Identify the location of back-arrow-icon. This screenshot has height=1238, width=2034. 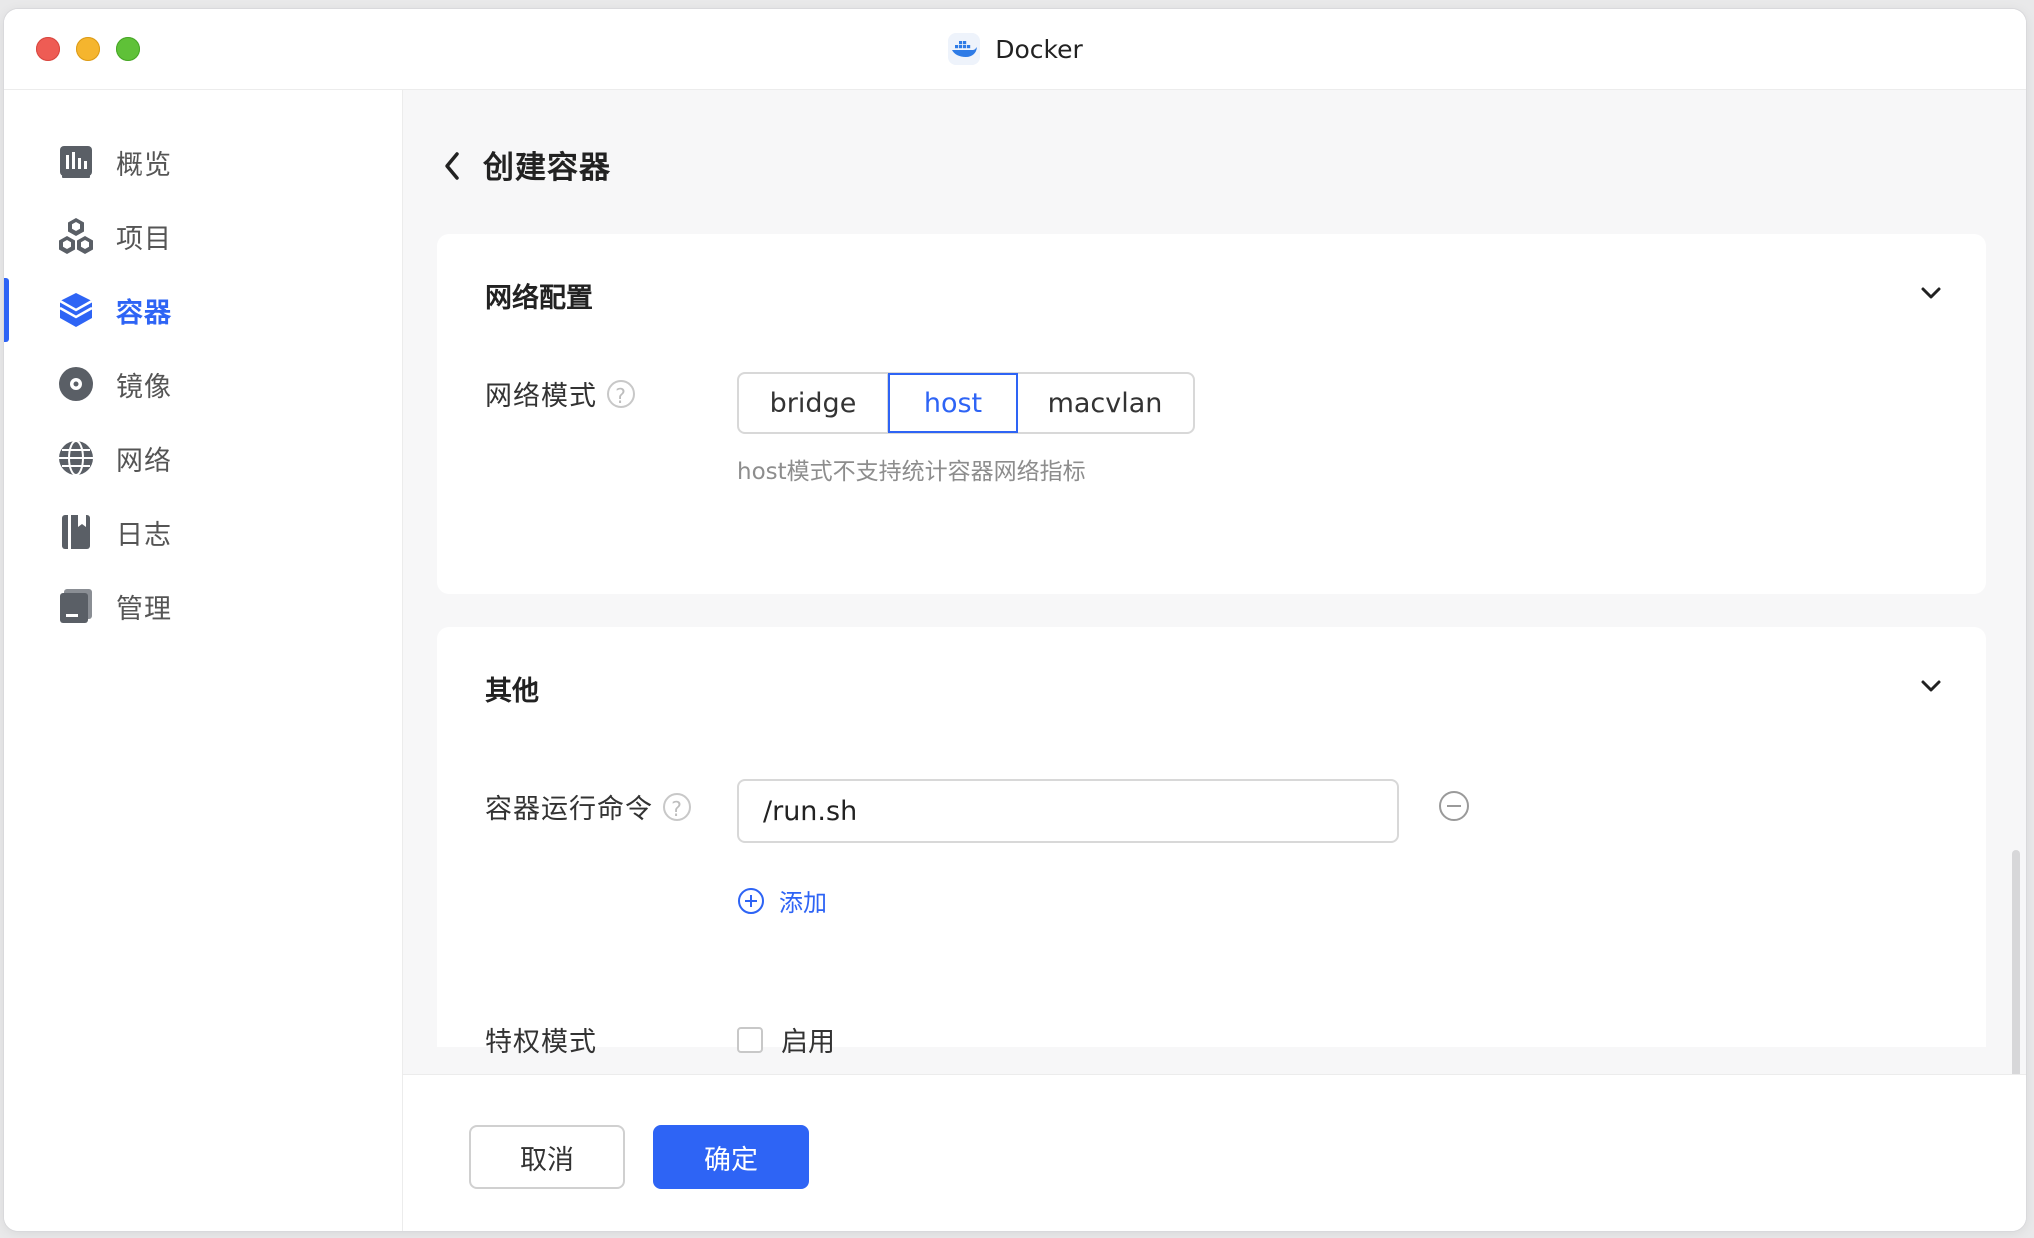
(453, 166).